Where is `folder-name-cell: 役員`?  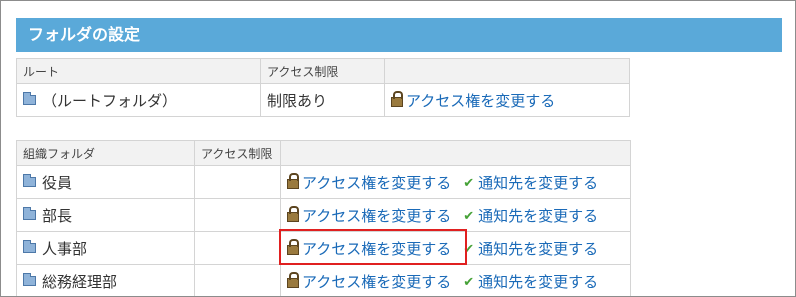
folder-name-cell: 役員 is located at coordinates (105, 182).